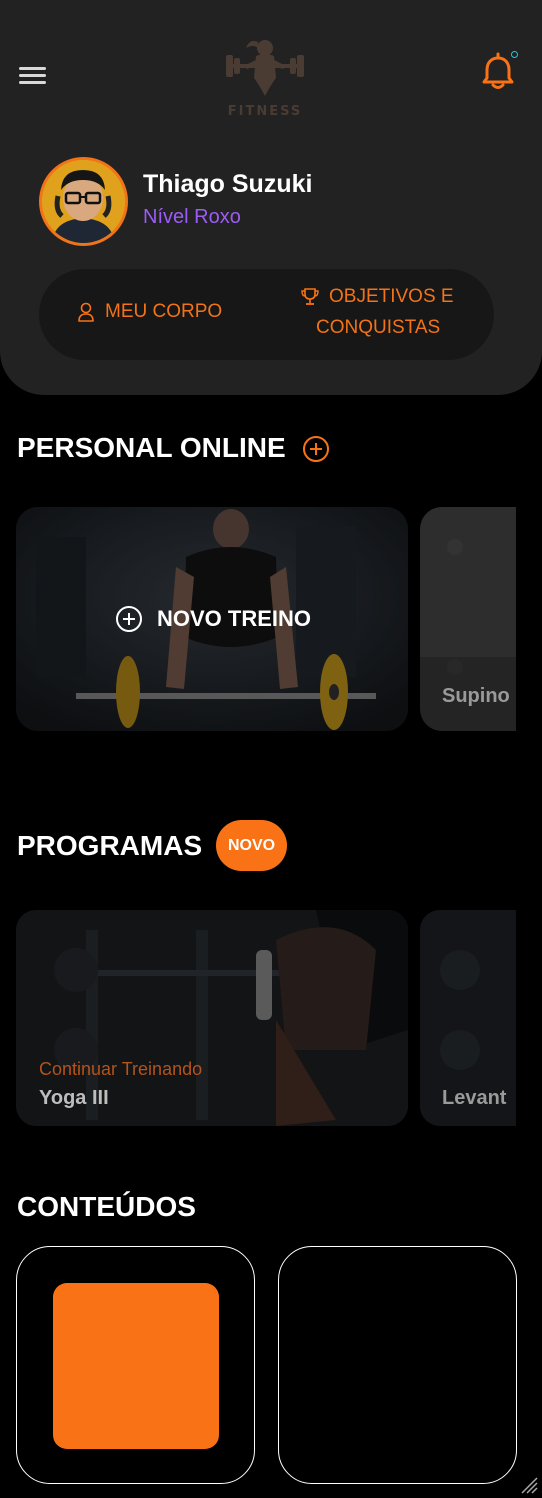  What do you see at coordinates (265, 68) in the screenshot?
I see `logo-icon` at bounding box center [265, 68].